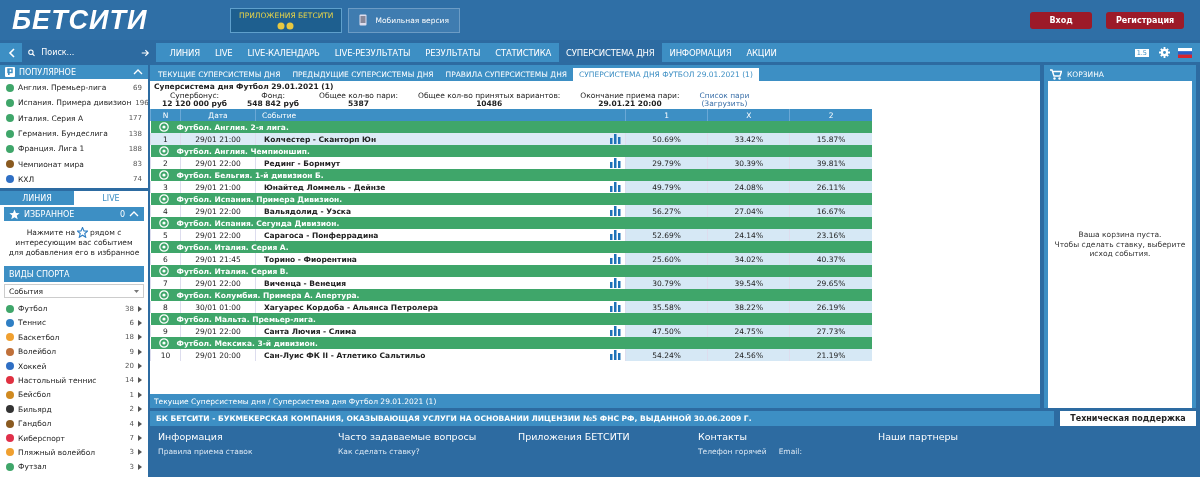 The image size is (1200, 477). I want to click on footer-heading: Информация, so click(191, 436).